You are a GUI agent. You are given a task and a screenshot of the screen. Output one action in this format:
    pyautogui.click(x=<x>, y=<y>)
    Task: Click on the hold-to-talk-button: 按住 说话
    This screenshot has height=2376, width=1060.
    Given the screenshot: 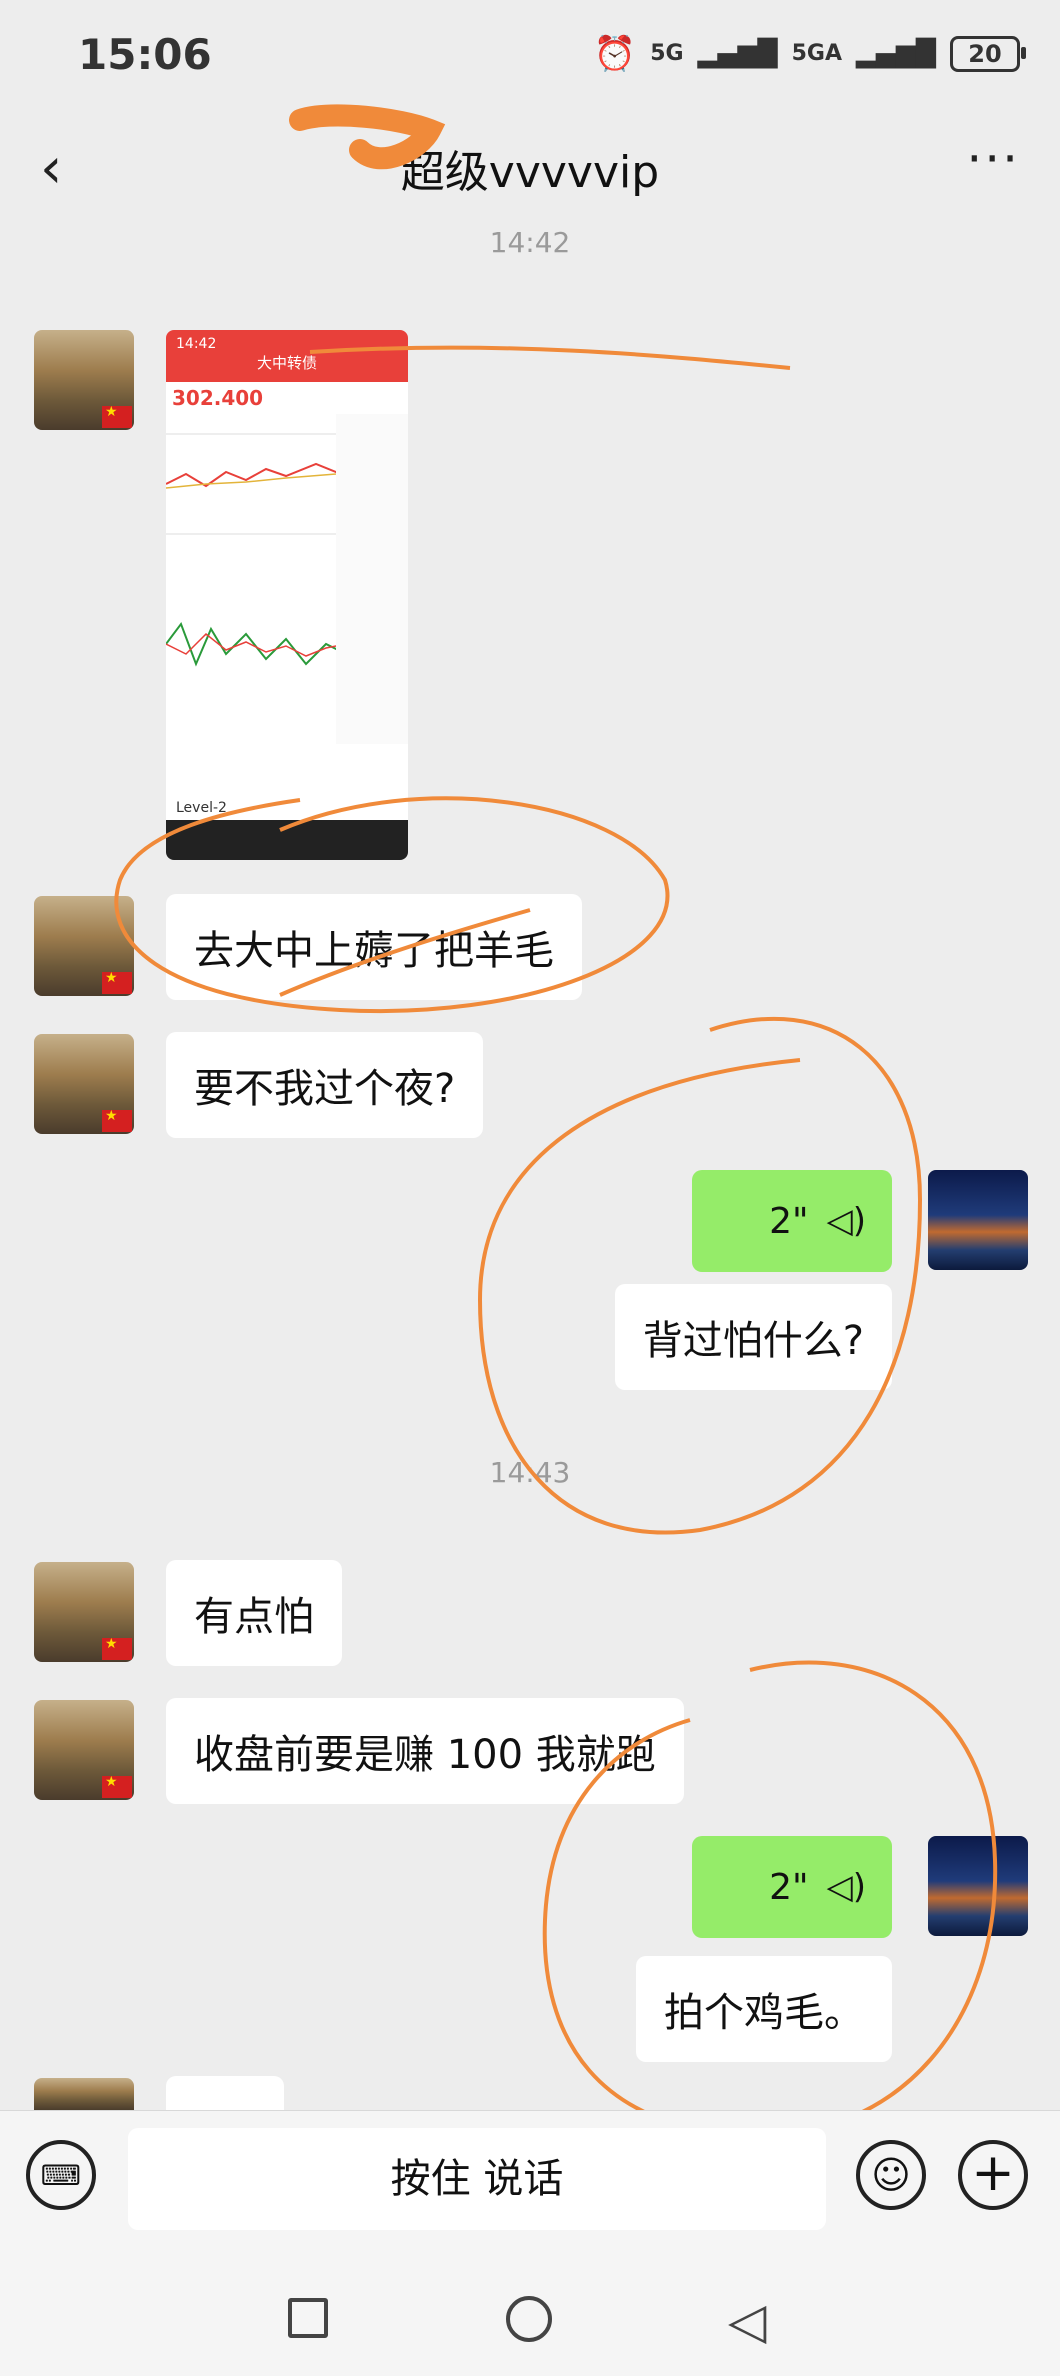 What is the action you would take?
    pyautogui.click(x=477, y=2179)
    